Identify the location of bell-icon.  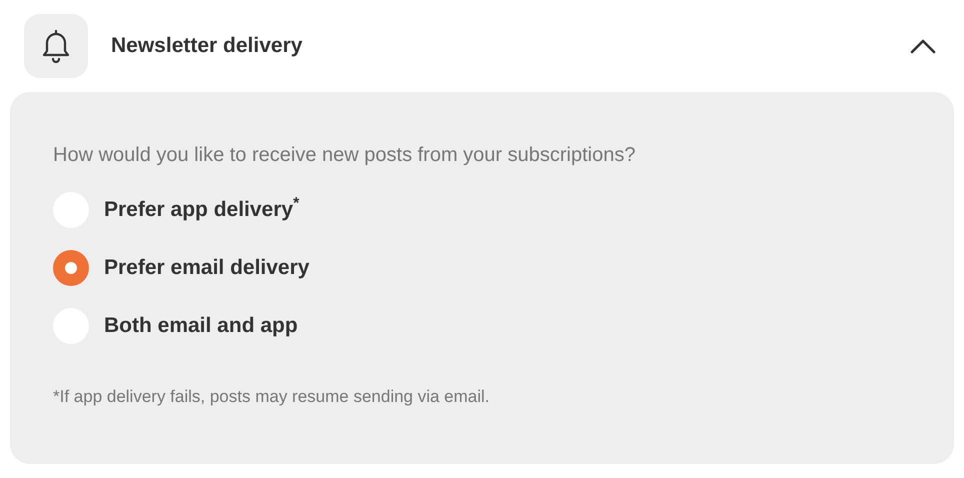
(56, 46).